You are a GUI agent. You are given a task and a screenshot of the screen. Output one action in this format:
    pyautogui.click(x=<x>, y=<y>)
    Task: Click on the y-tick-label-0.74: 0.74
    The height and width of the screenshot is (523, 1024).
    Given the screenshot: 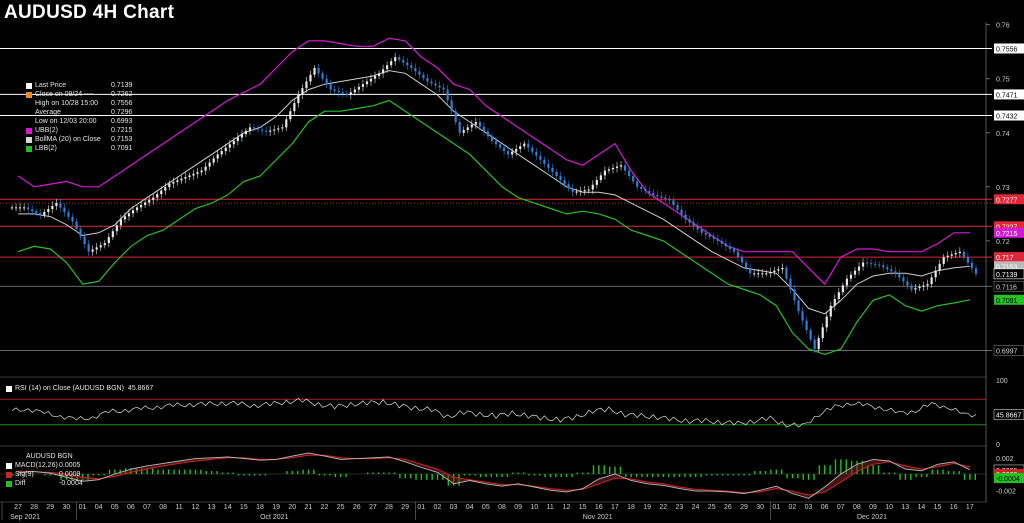 What is the action you would take?
    pyautogui.click(x=1003, y=134)
    